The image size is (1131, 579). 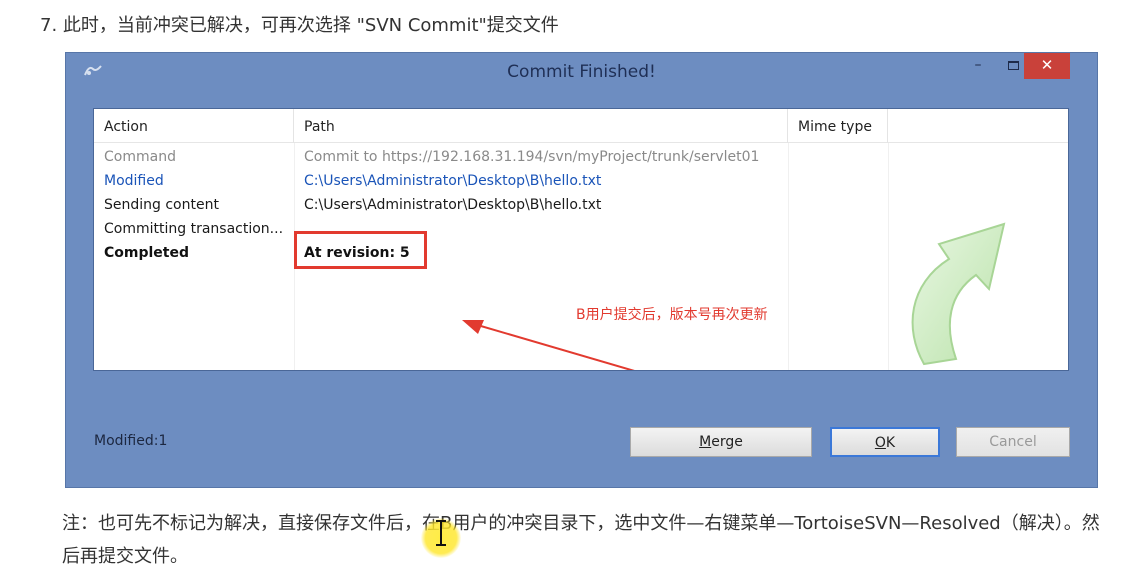 I want to click on ok-accel-key: O, so click(x=880, y=443).